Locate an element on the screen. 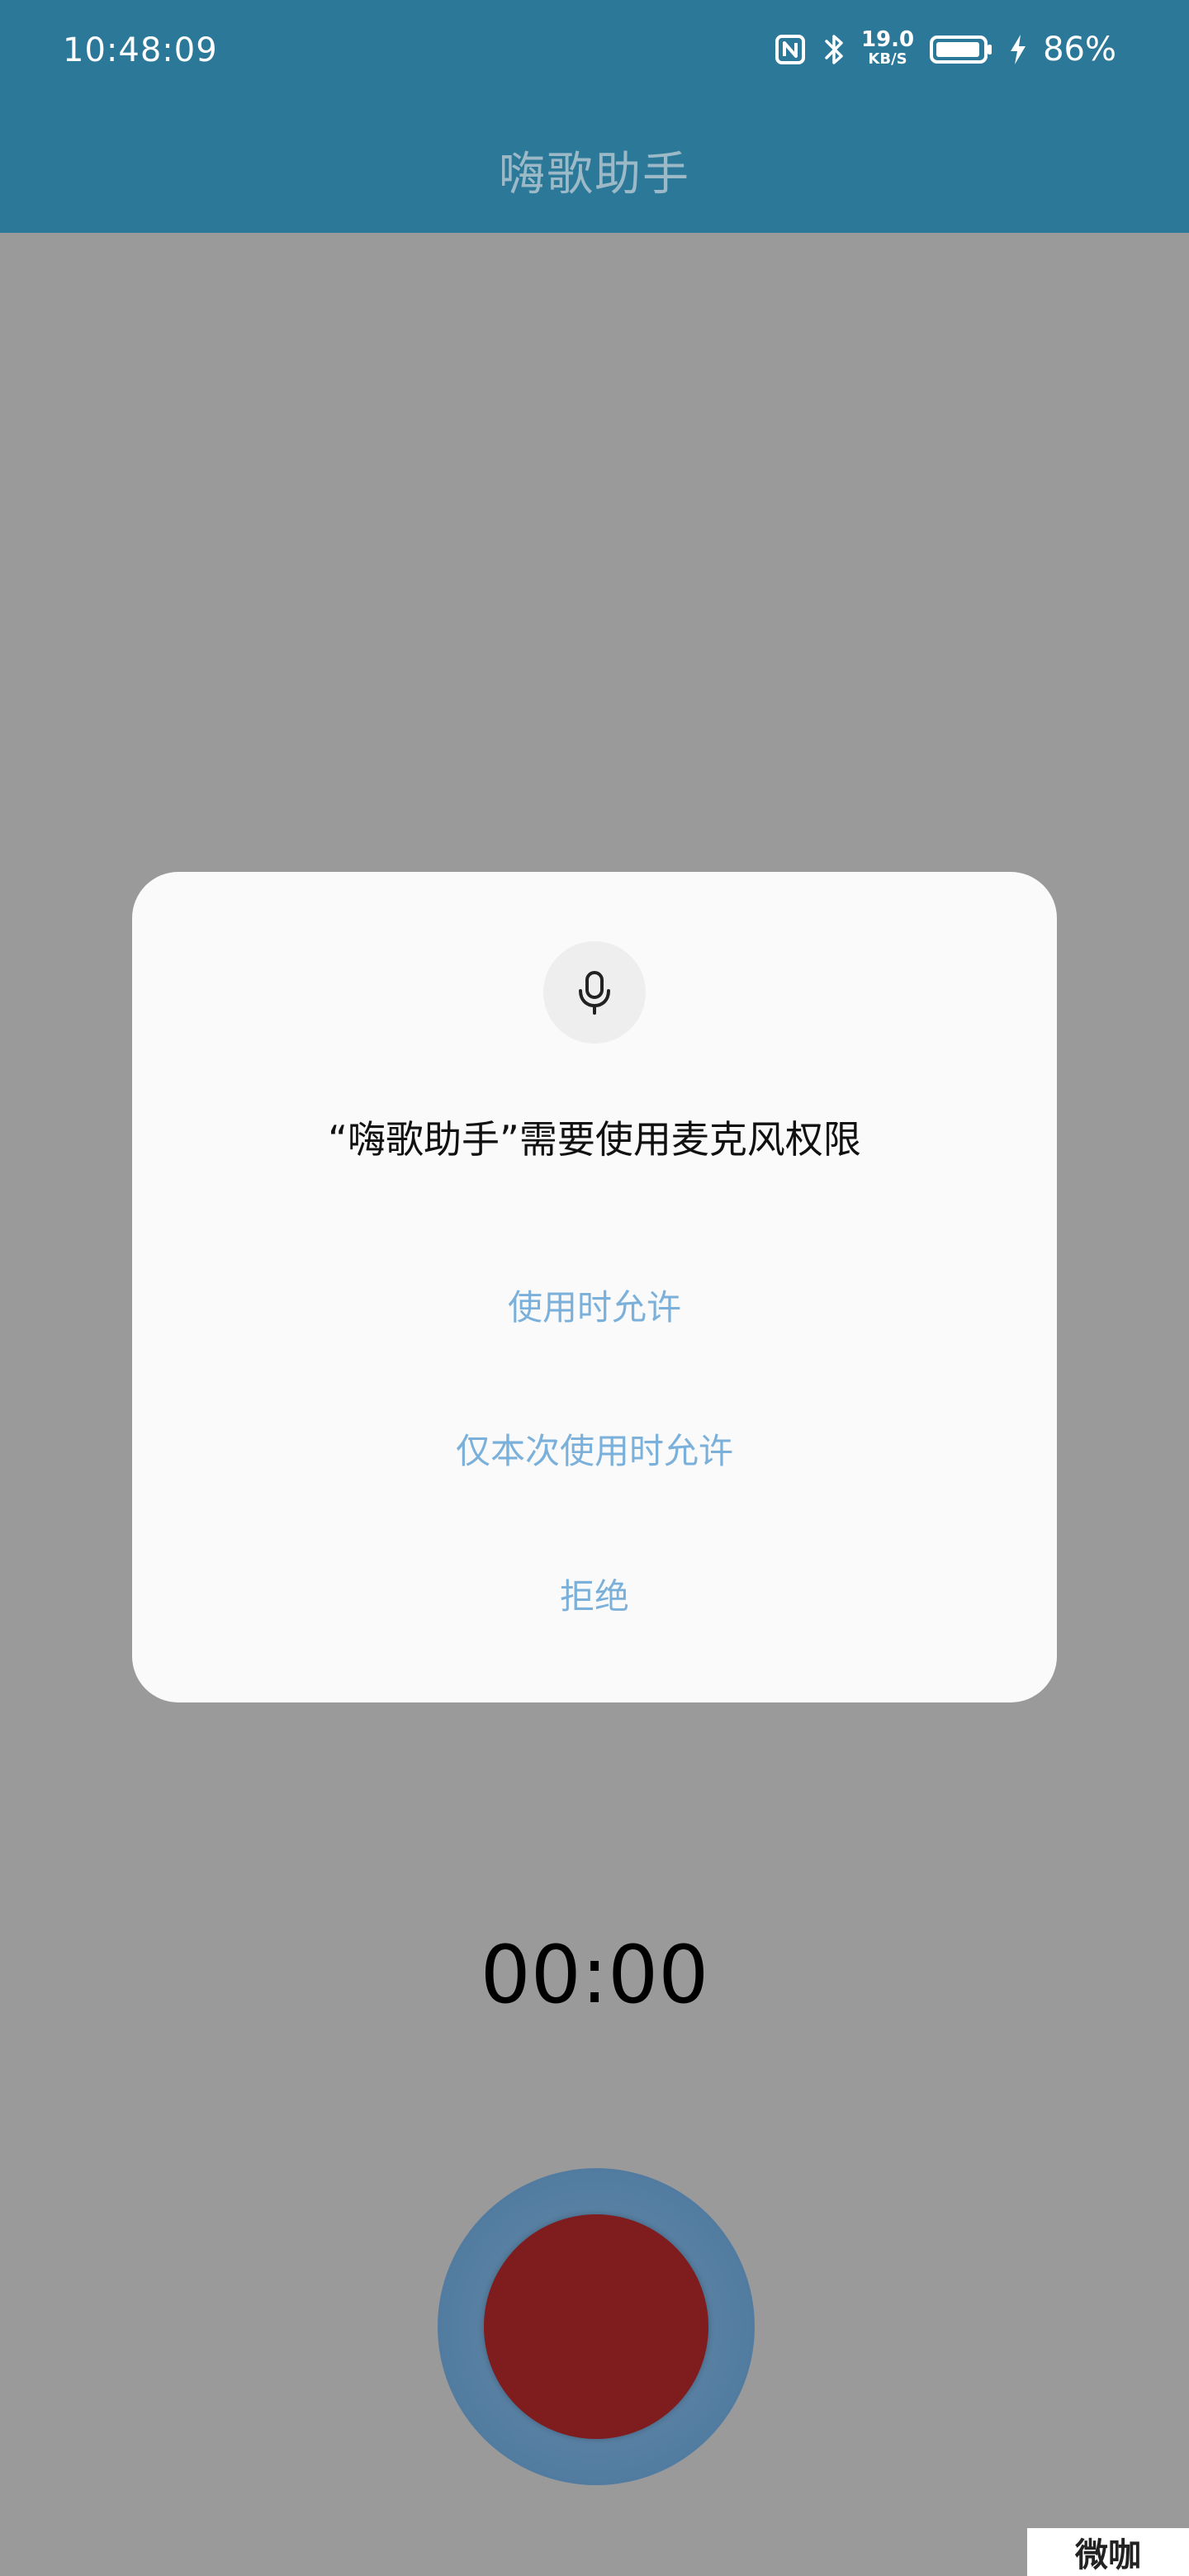  bluetooth-icon is located at coordinates (834, 49).